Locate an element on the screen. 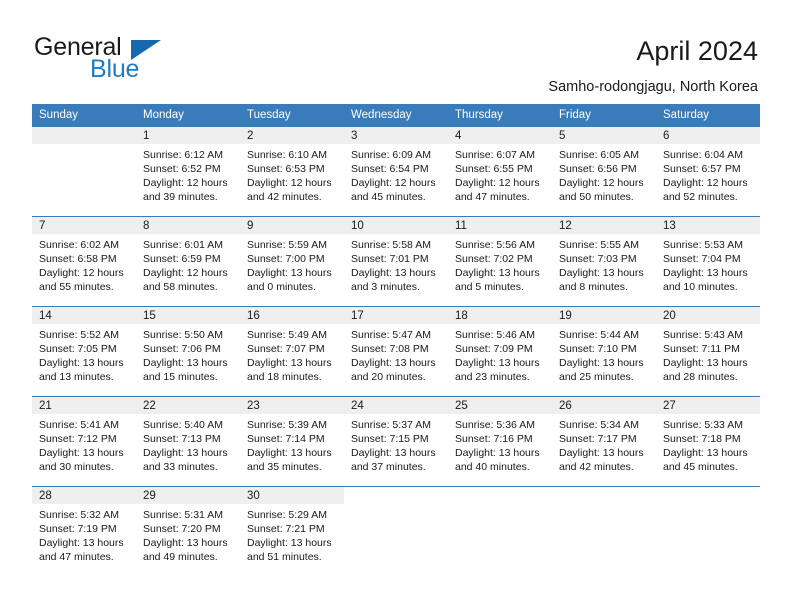 This screenshot has height=612, width=792. daylight-text: Daylight: 13 hours and 5 minutes. is located at coordinates (497, 280).